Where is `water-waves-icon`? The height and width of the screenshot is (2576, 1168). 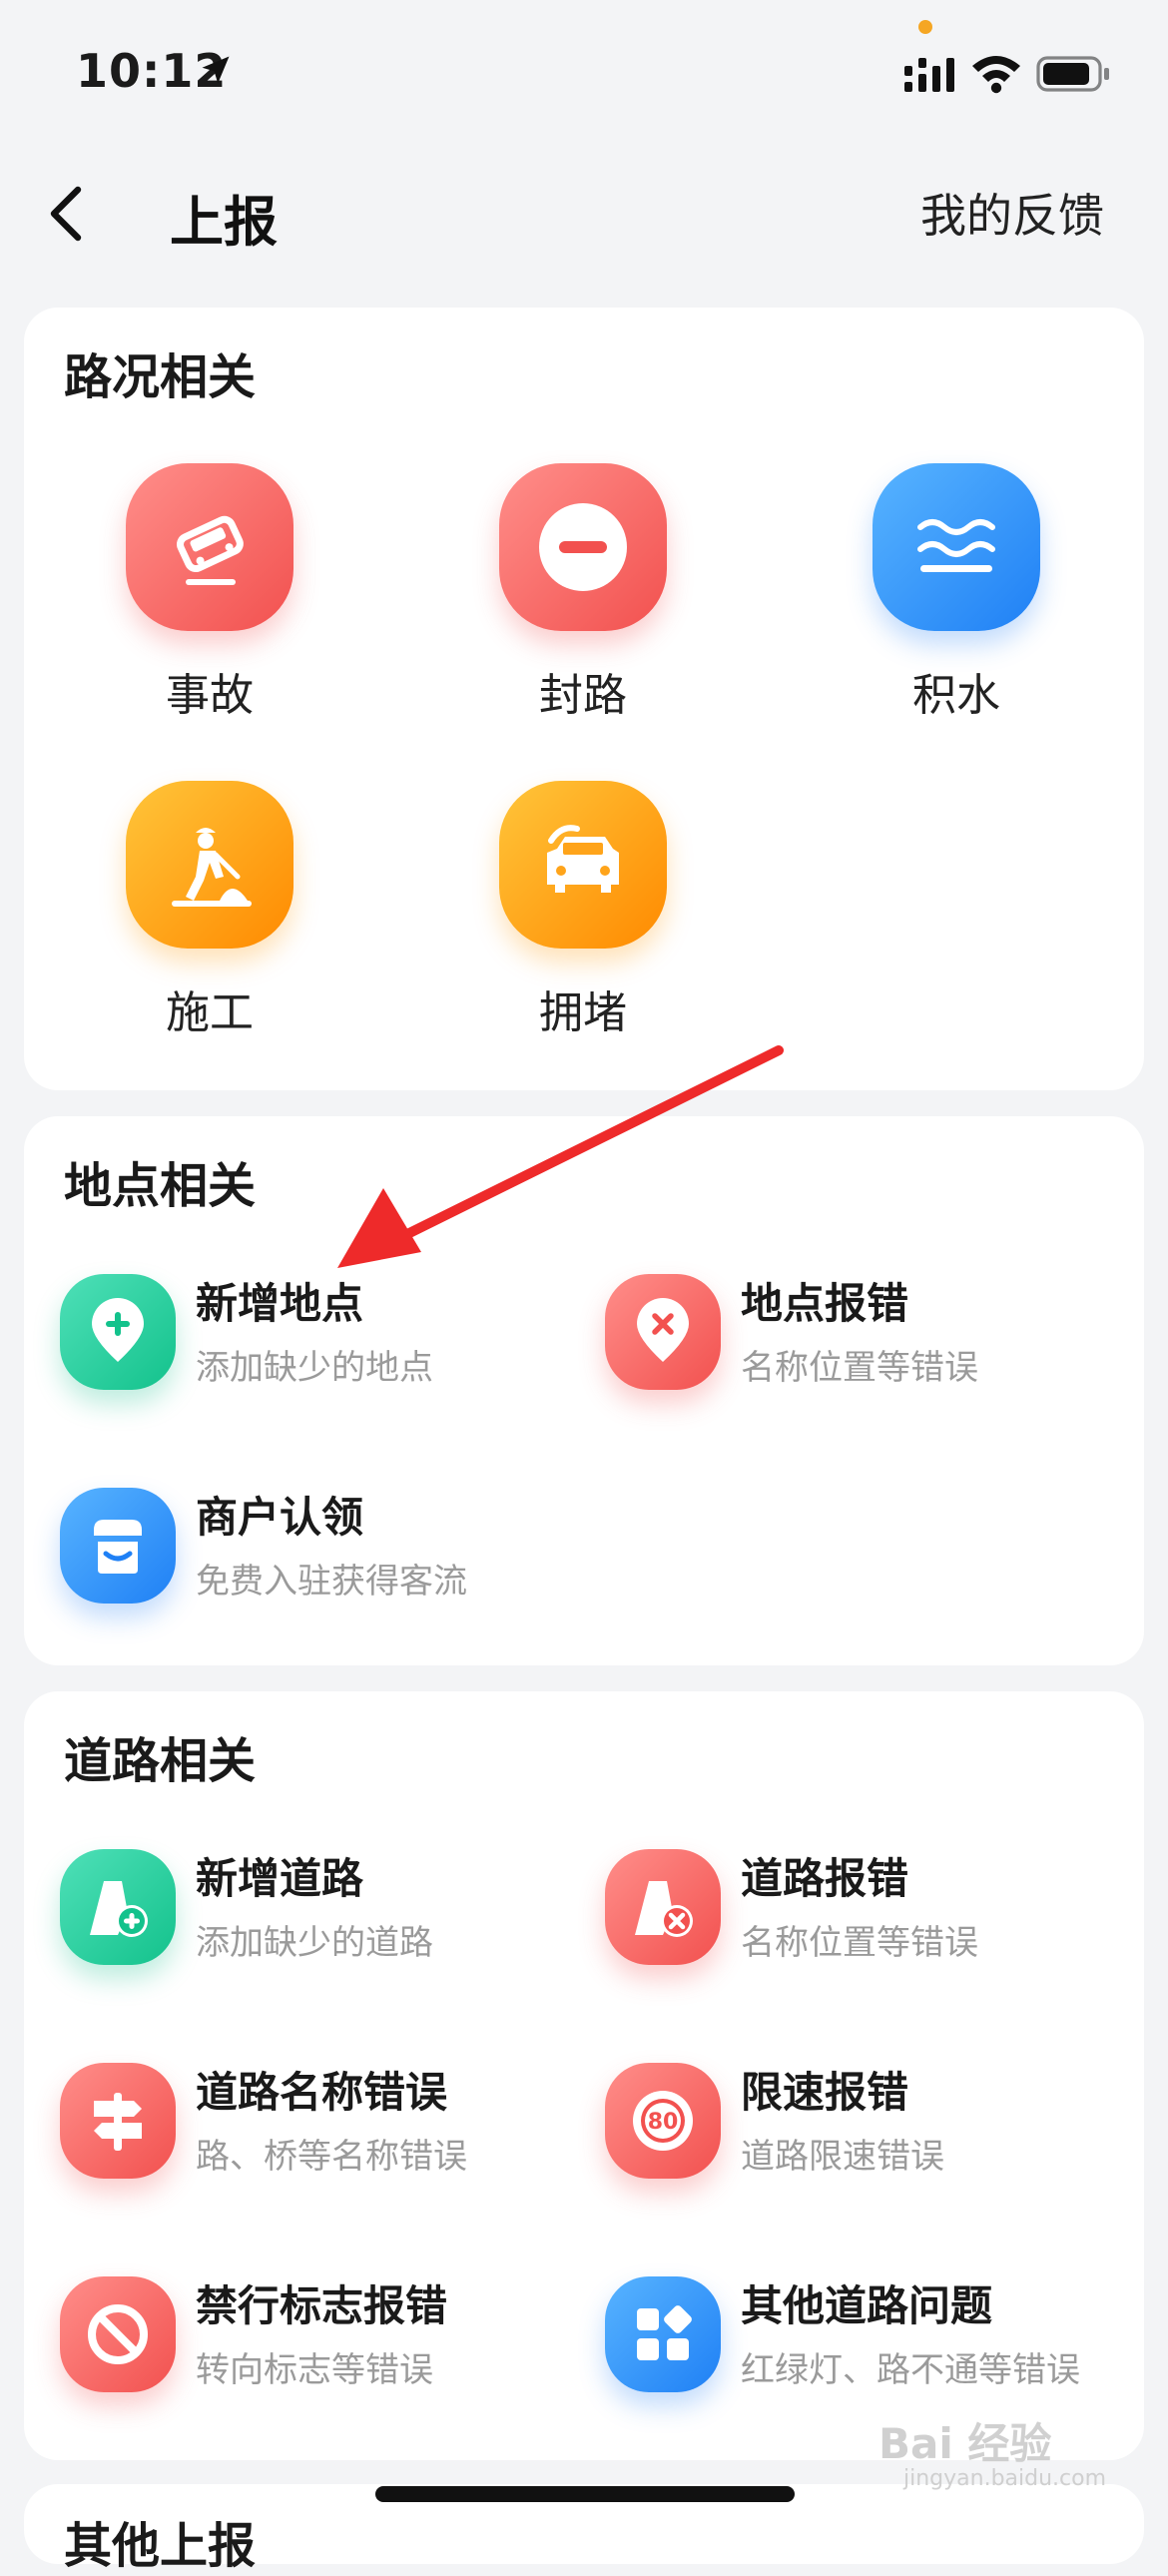
water-waves-icon is located at coordinates (956, 545).